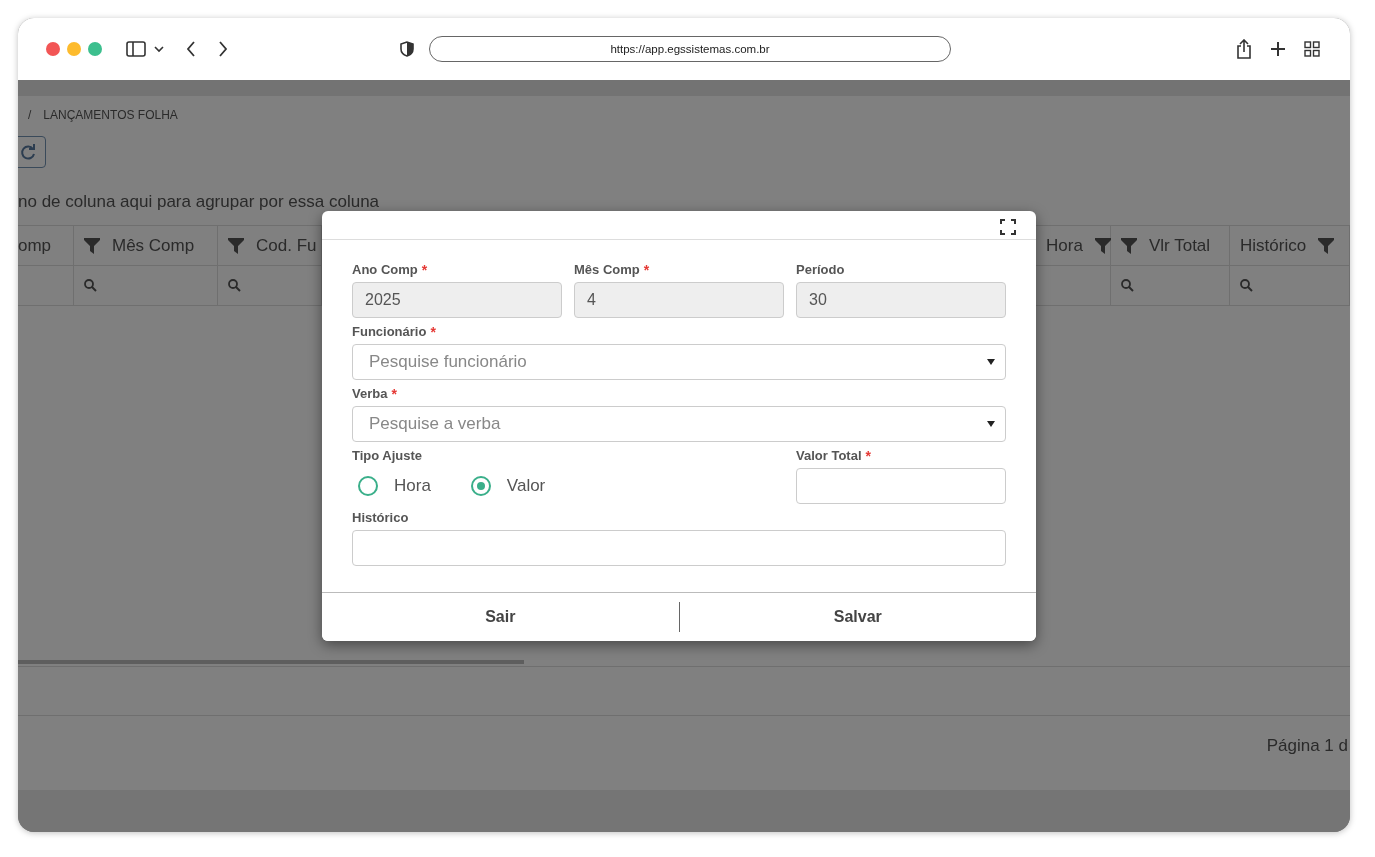 This screenshot has width=1375, height=857. Describe the element at coordinates (46, 246) in the screenshot. I see `column-header: omp` at that location.